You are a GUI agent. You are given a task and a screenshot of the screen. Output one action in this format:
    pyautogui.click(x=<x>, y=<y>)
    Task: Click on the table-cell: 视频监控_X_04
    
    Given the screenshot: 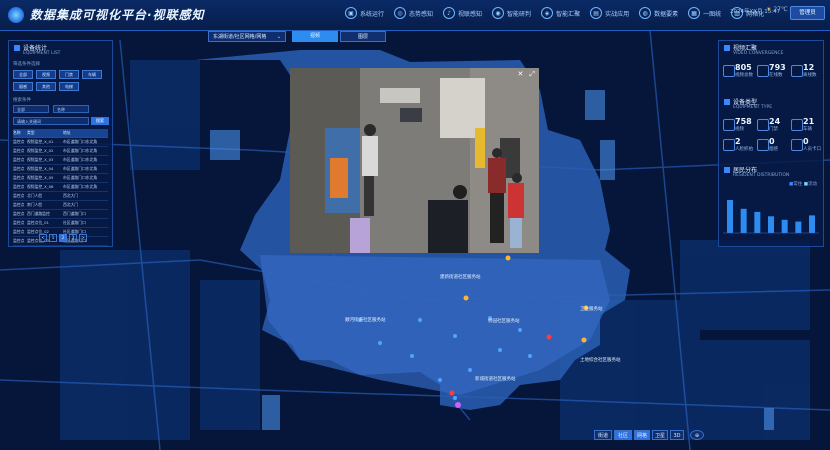 What is the action you would take?
    pyautogui.click(x=40, y=168)
    